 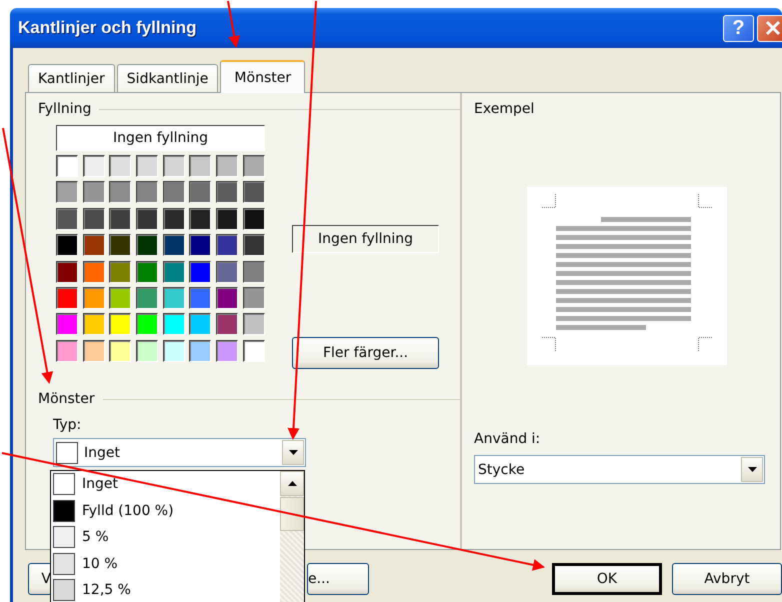 What do you see at coordinates (95, 537) in the screenshot?
I see `list-item: 5 %` at bounding box center [95, 537].